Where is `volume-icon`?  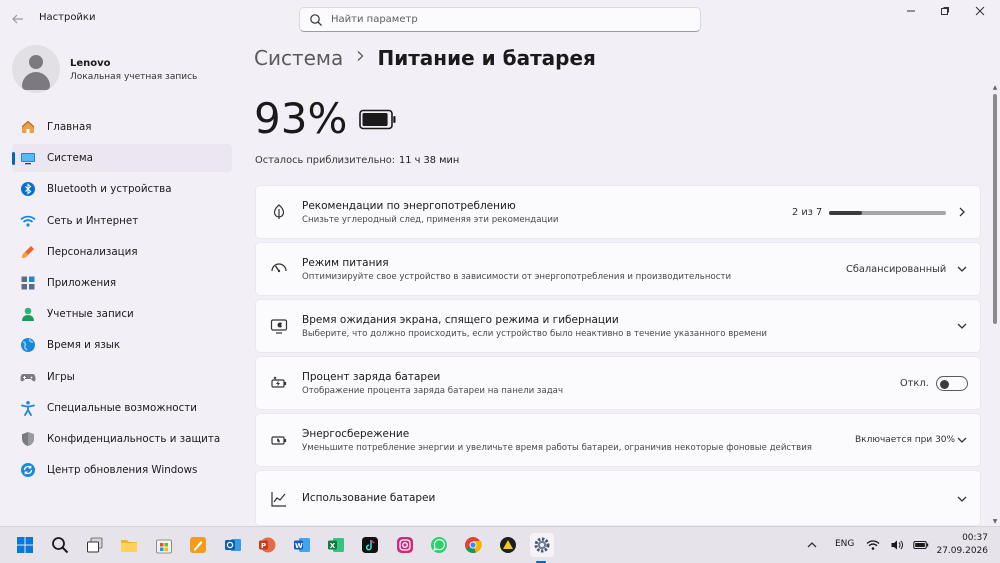
volume-icon is located at coordinates (897, 545).